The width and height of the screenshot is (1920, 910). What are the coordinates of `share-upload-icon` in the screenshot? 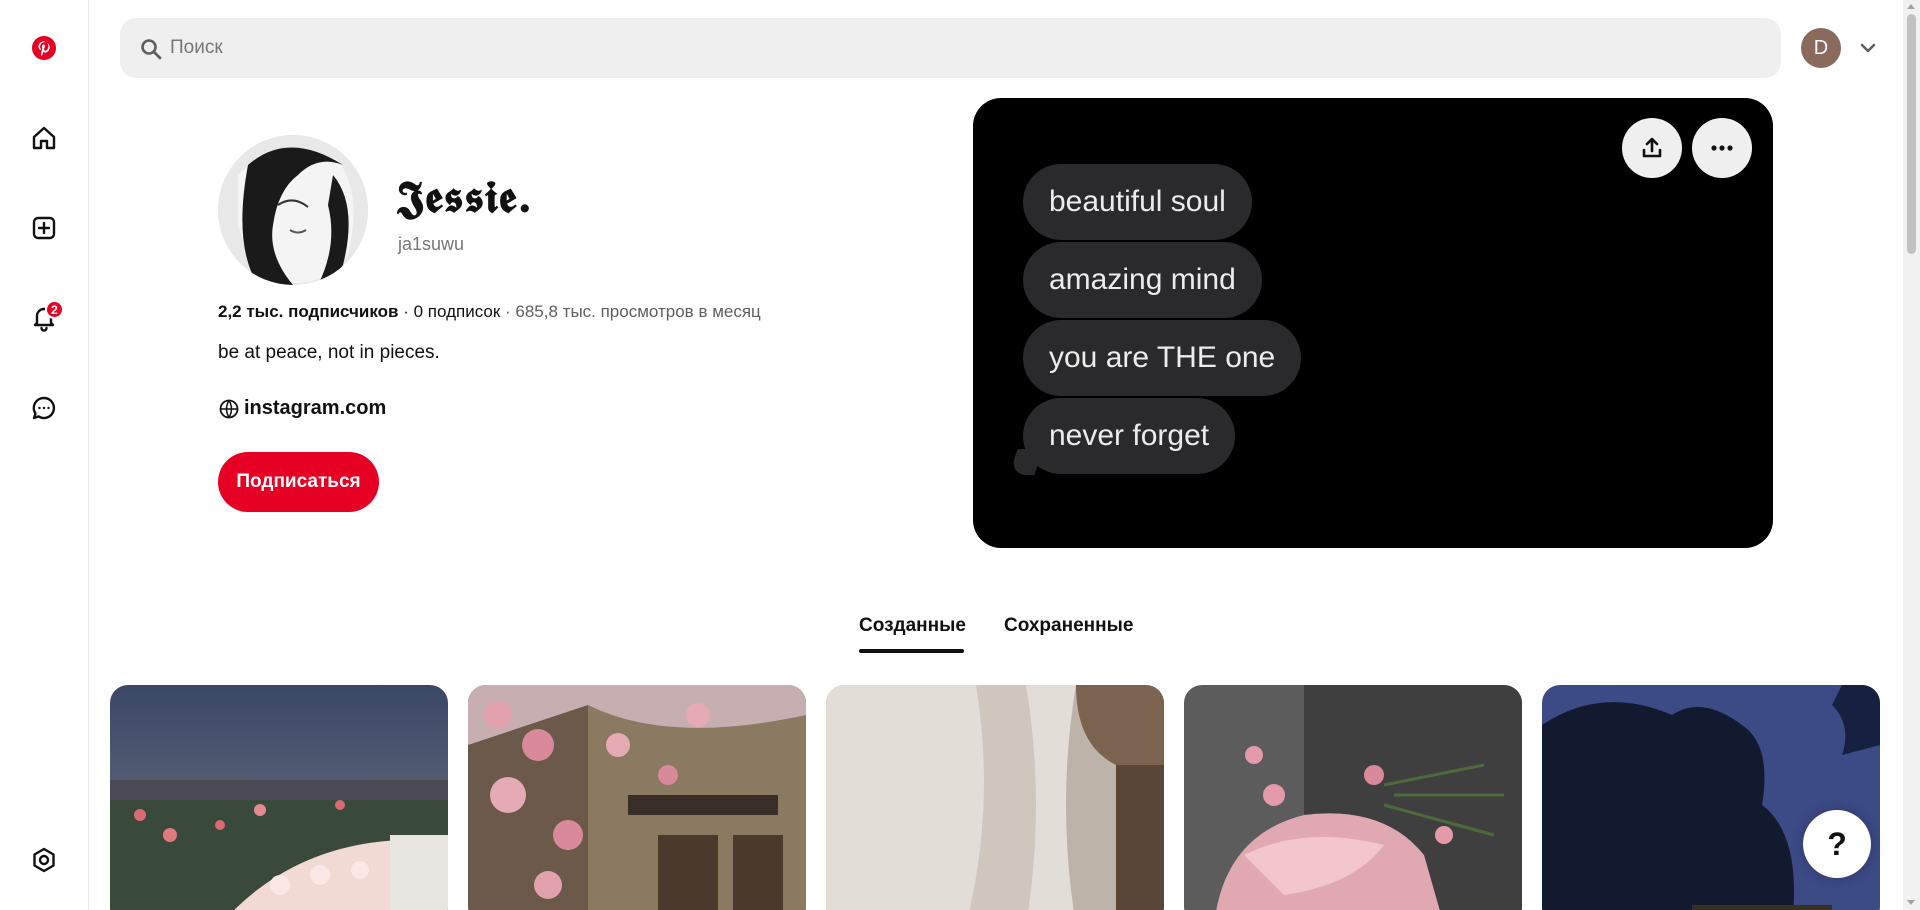 It's located at (1652, 147).